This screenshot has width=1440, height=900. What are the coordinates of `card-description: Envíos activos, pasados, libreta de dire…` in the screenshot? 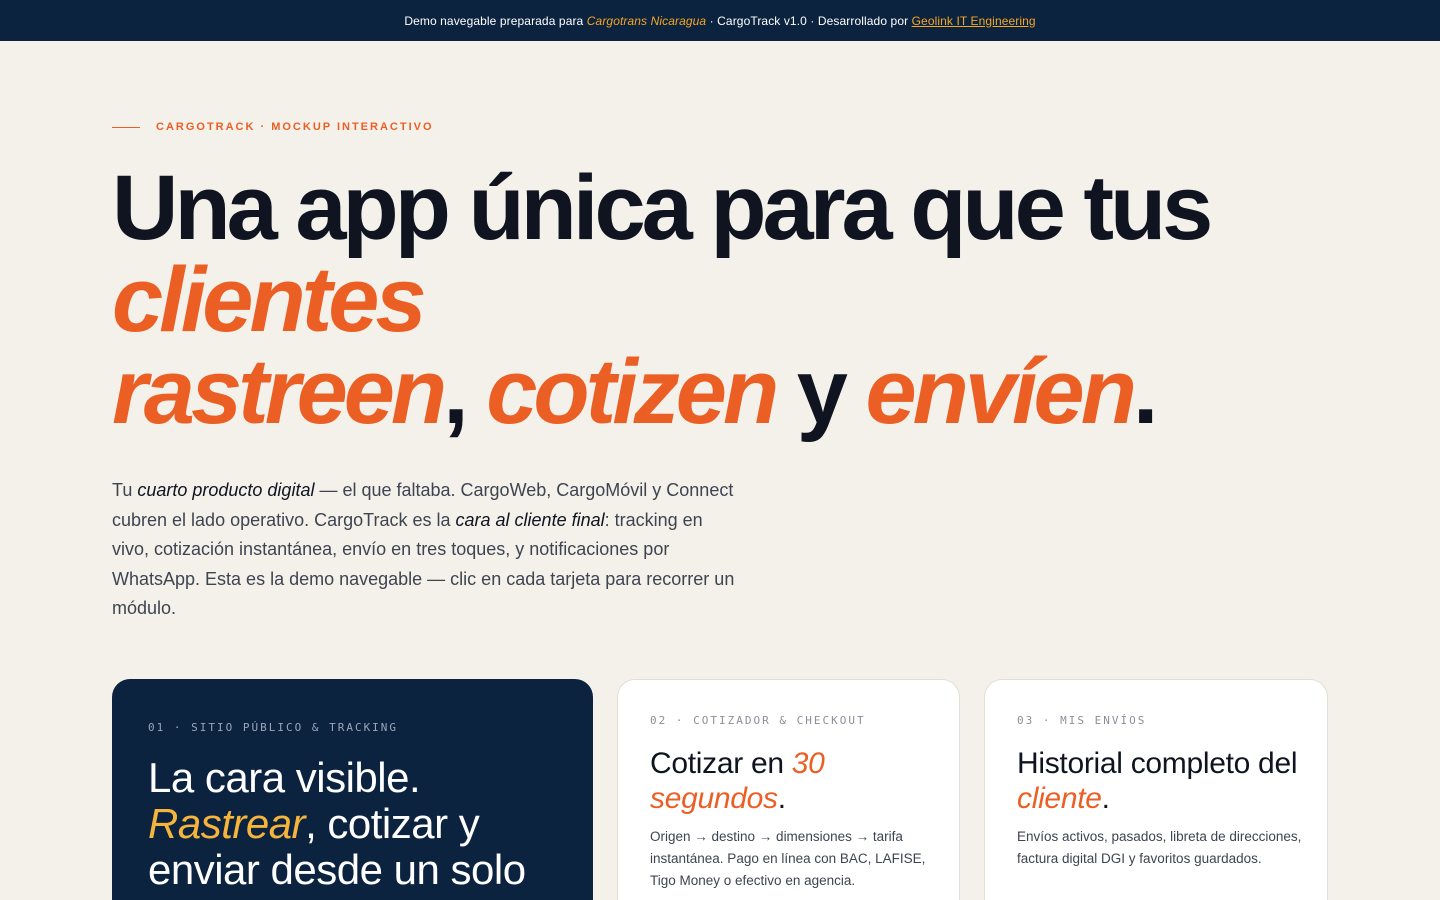 It's located at (1159, 847).